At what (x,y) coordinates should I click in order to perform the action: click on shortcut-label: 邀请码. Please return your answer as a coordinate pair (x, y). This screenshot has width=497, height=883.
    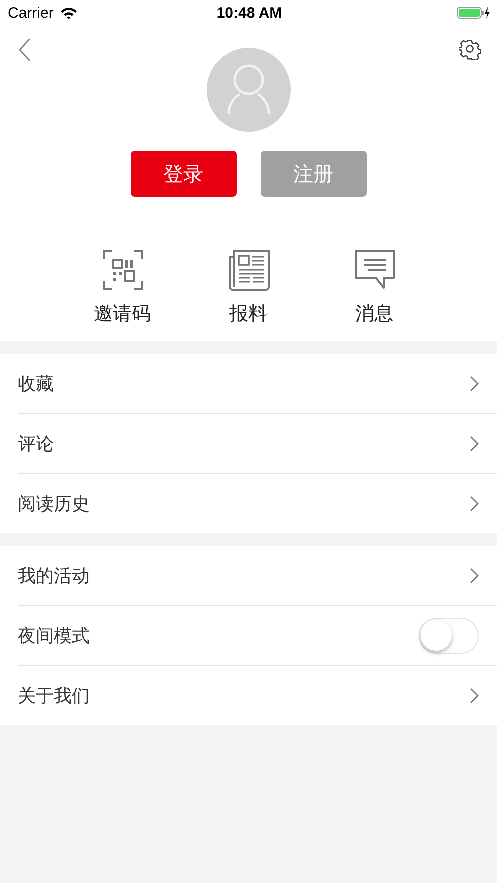
    Looking at the image, I should click on (122, 314).